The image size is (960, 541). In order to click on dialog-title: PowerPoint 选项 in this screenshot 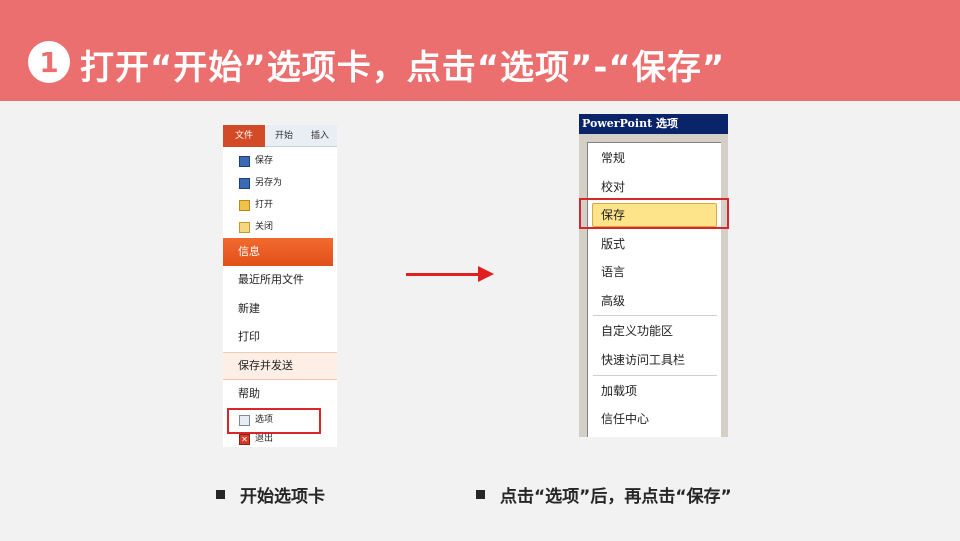, I will do `click(653, 124)`.